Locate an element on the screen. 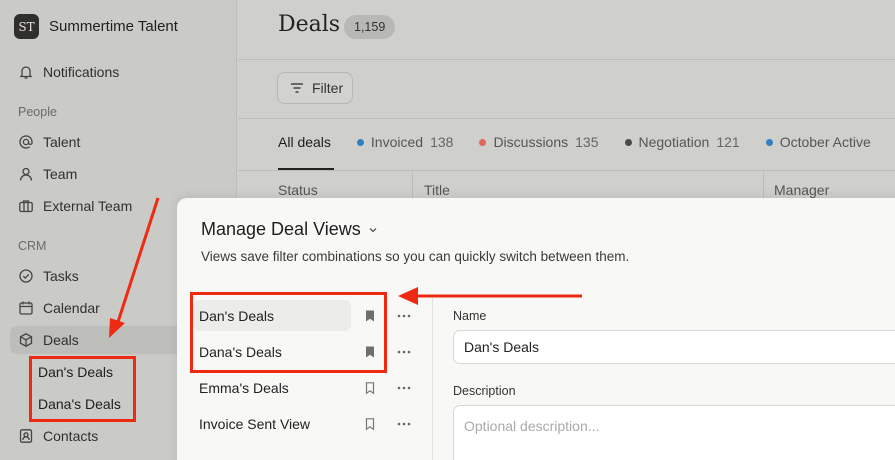 This screenshot has height=460, width=895. deals-count-badge: 1,159 is located at coordinates (370, 27).